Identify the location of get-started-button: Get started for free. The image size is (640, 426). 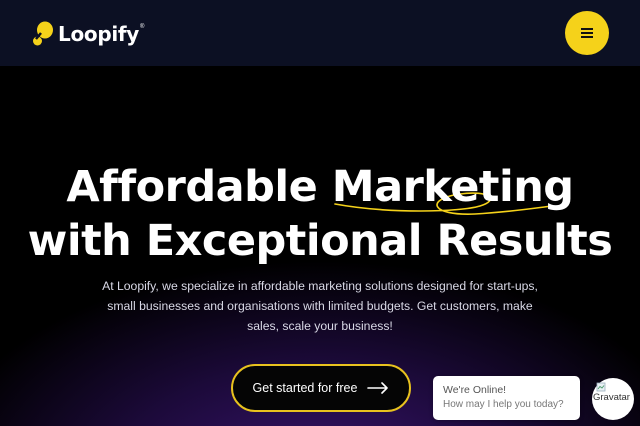
(321, 388).